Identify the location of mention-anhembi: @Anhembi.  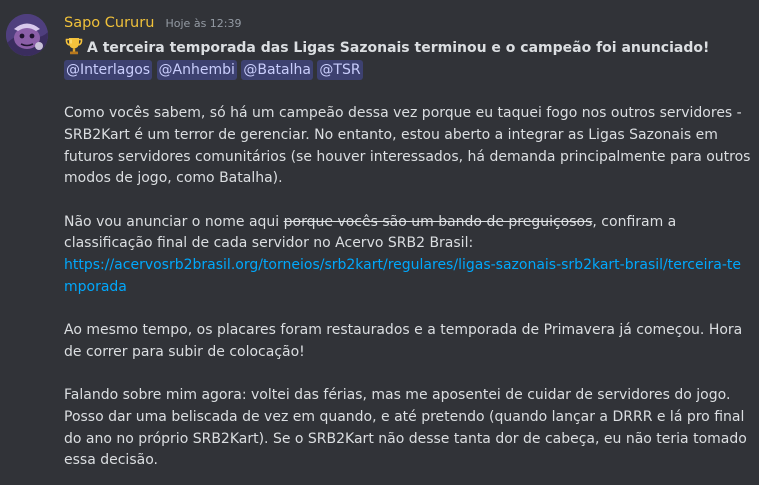
(196, 69).